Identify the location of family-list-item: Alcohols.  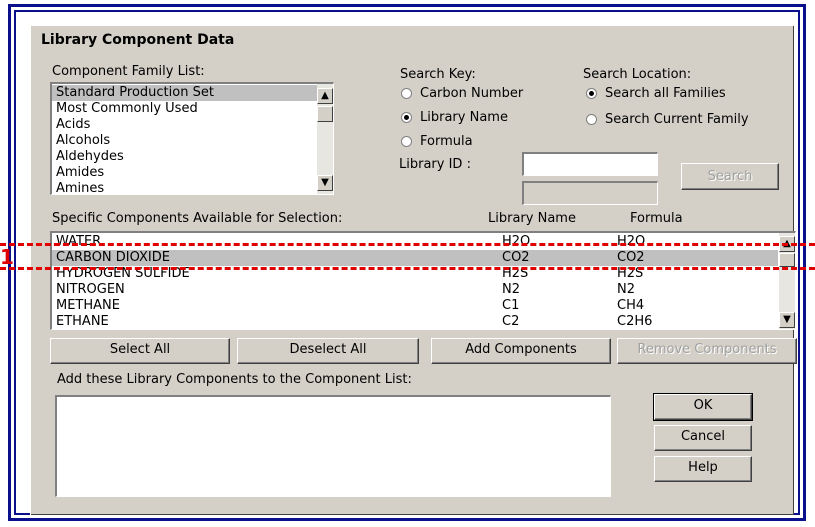
(192, 141).